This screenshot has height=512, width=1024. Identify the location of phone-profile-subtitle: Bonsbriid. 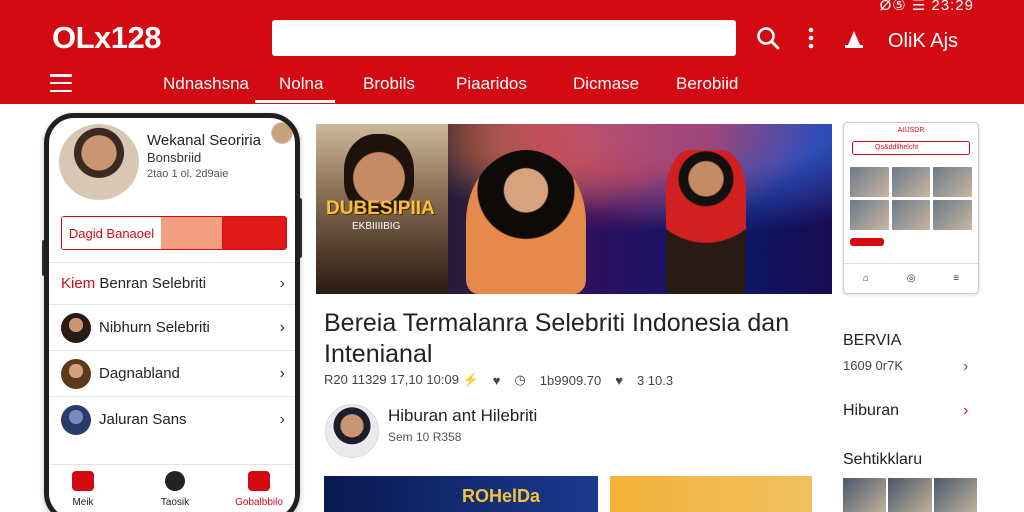
(174, 157).